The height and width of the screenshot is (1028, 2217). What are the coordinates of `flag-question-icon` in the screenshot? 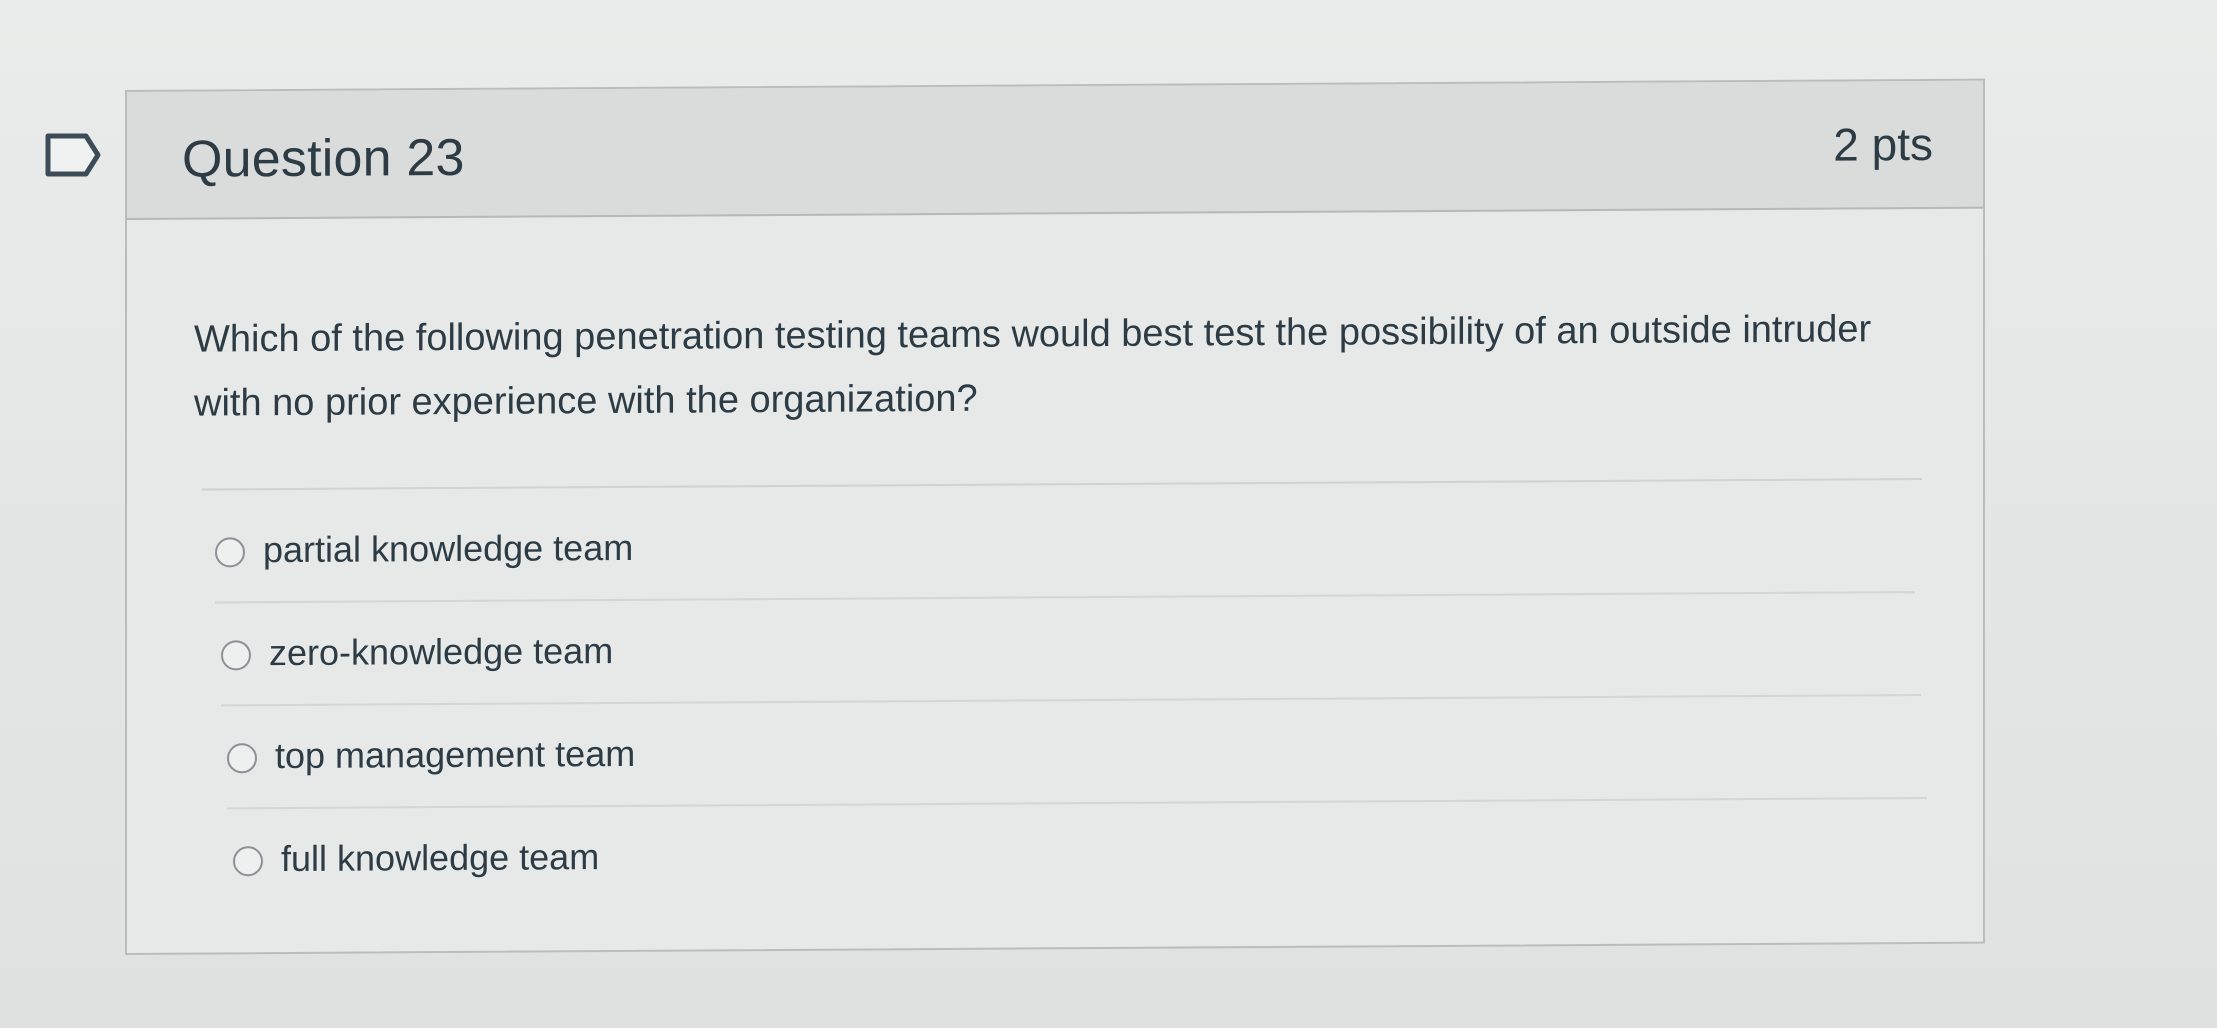 It's located at (73, 155).